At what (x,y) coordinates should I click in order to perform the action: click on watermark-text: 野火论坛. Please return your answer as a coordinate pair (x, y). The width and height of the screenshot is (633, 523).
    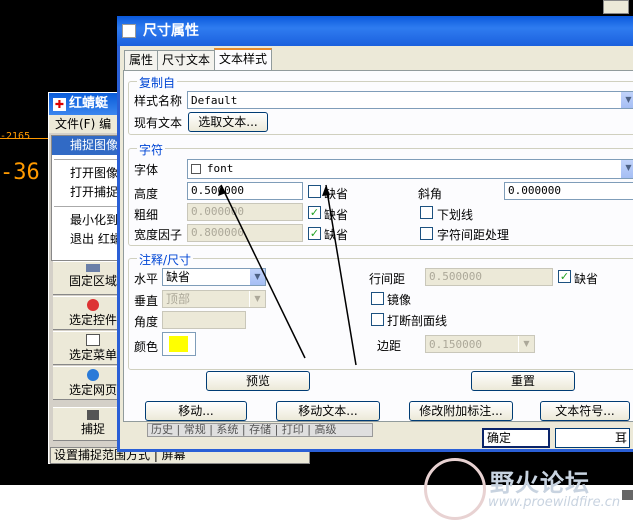
    Looking at the image, I should click on (540, 483).